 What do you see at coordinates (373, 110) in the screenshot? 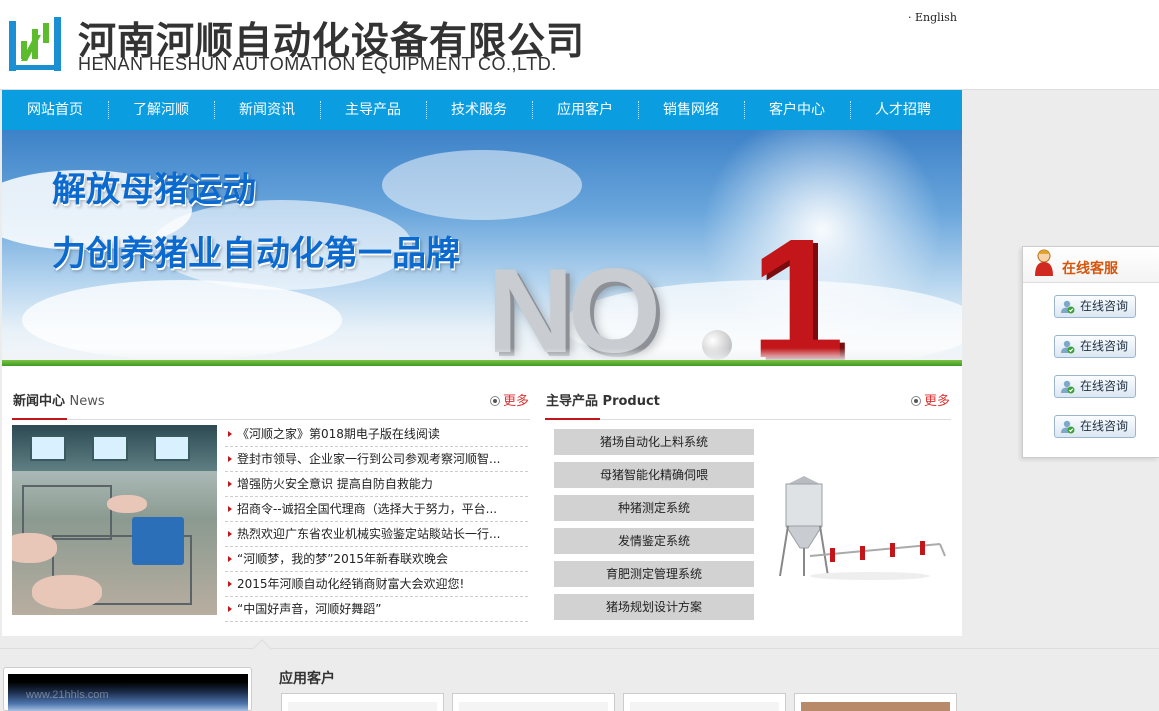
I see `nav-item-products: 主导产品` at bounding box center [373, 110].